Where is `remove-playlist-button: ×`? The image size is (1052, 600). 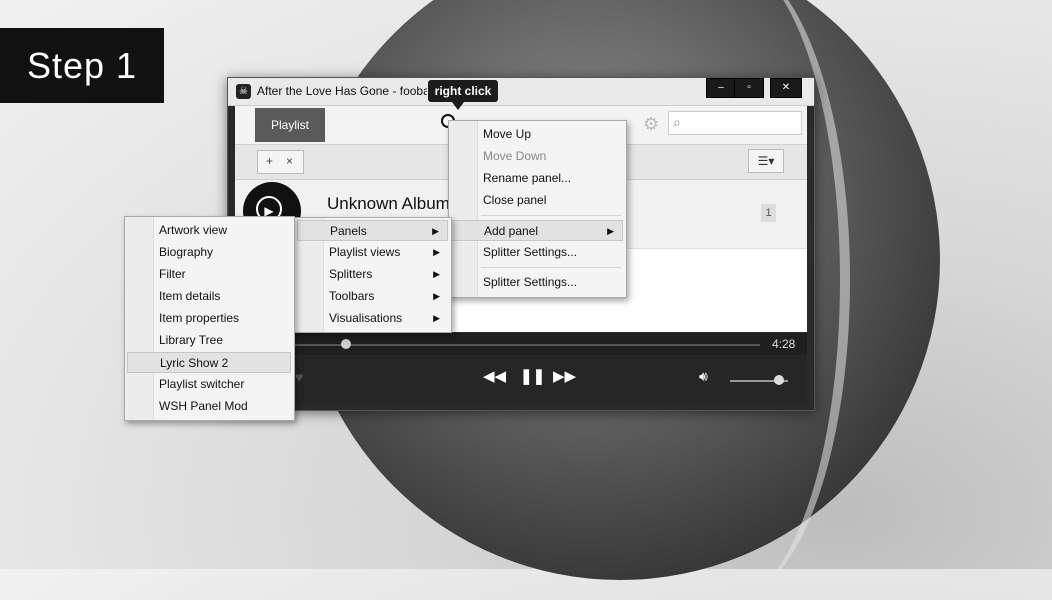 remove-playlist-button: × is located at coordinates (289, 161).